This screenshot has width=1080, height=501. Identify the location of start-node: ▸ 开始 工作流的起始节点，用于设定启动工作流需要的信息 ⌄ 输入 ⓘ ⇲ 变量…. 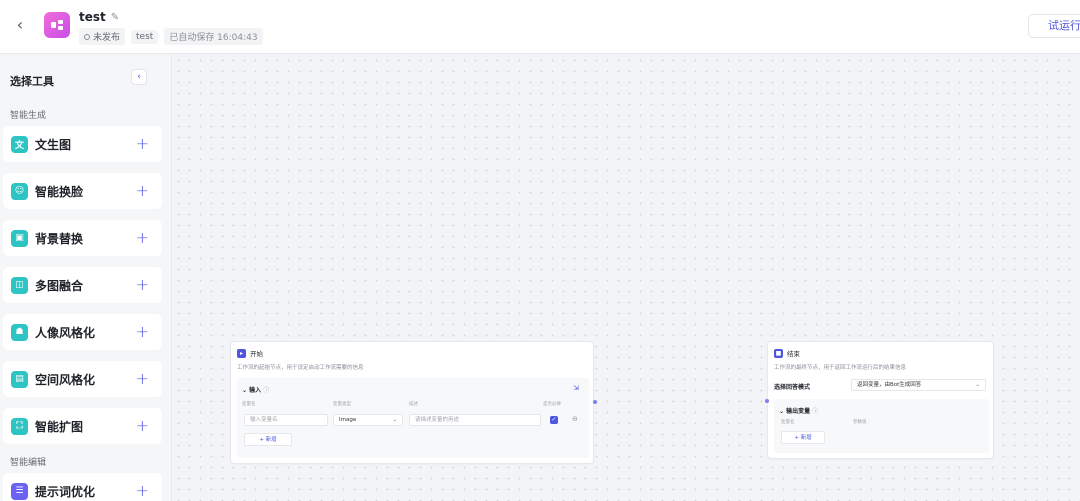
(413, 402).